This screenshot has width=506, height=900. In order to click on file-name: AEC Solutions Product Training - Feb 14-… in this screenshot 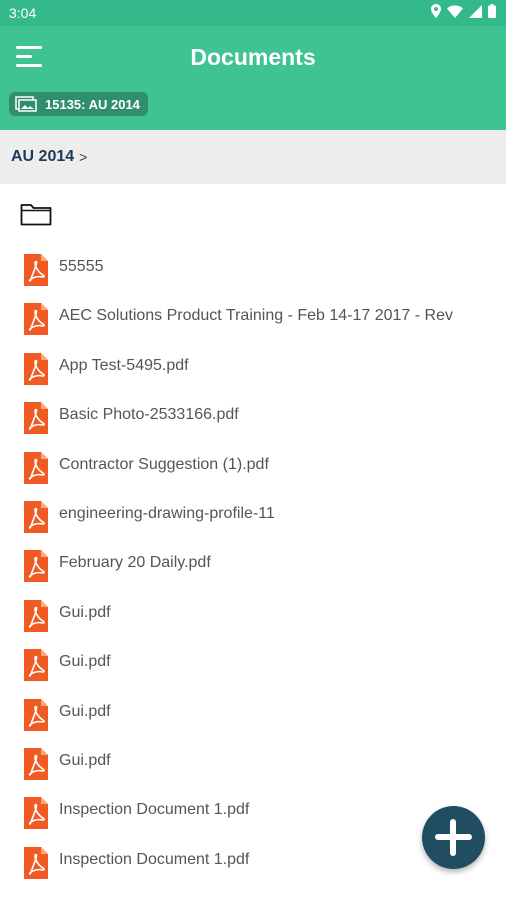, I will do `click(256, 316)`.